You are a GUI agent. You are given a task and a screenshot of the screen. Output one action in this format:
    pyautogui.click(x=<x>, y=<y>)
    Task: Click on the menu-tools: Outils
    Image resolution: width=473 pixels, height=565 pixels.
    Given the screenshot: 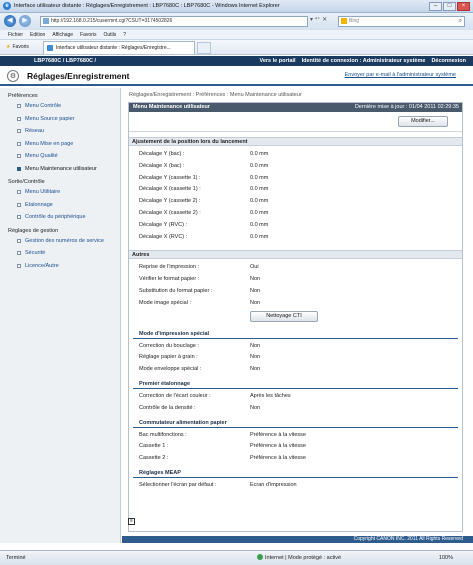 What is the action you would take?
    pyautogui.click(x=109, y=34)
    